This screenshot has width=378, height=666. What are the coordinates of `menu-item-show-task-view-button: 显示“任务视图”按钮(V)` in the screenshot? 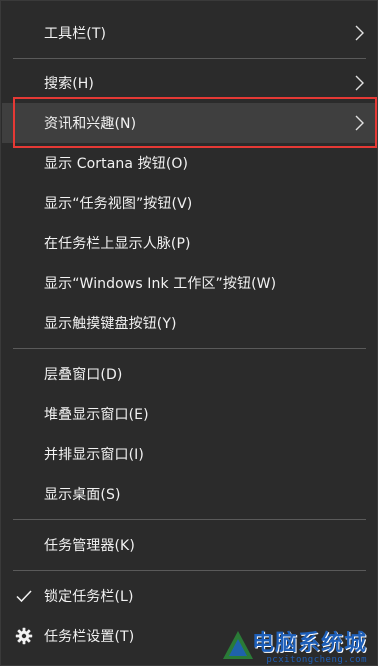 It's located at (189, 203).